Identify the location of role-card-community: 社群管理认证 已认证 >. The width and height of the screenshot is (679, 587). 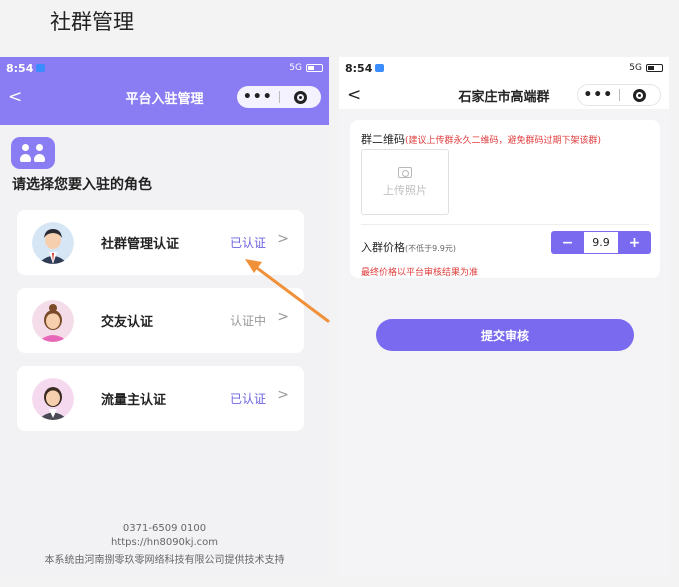
(160, 242).